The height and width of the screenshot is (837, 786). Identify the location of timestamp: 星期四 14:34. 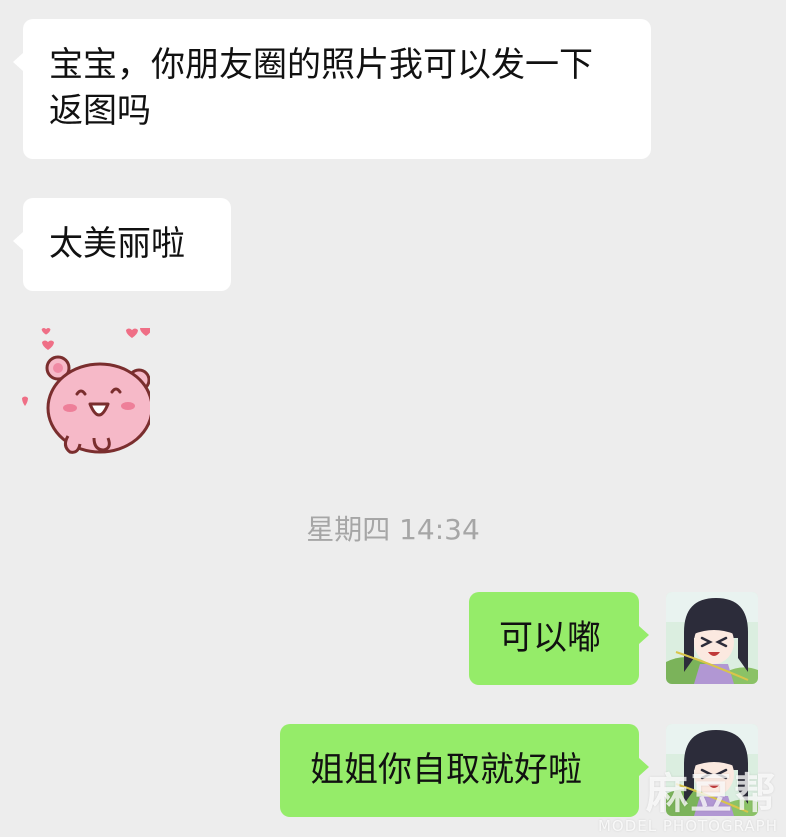
(393, 530).